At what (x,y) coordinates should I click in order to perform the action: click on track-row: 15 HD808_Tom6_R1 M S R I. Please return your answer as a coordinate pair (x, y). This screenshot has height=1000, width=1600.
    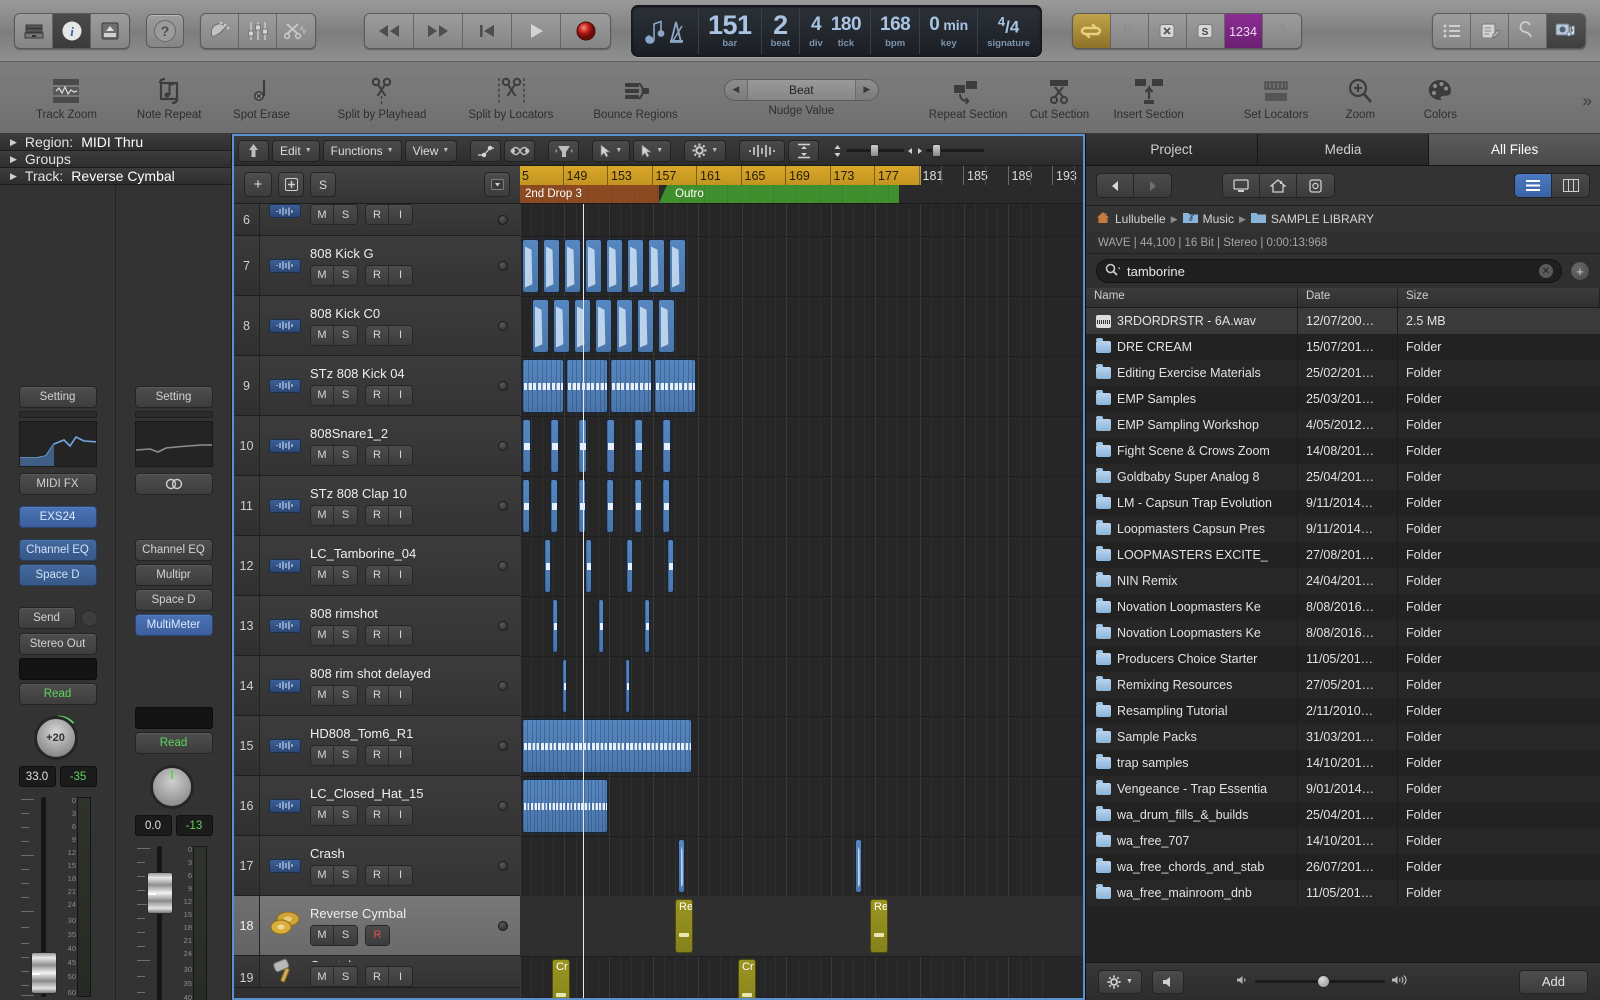
    Looking at the image, I should click on (377, 746).